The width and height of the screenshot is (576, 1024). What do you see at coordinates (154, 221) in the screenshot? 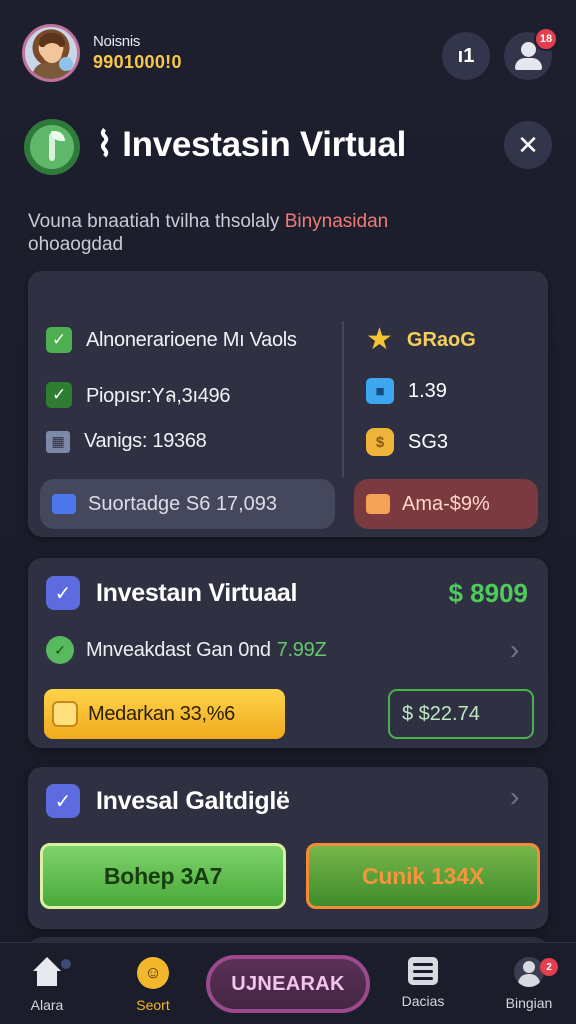
I see `subtitle-text: Vouna bnaatiah tvilha thsolaly` at bounding box center [154, 221].